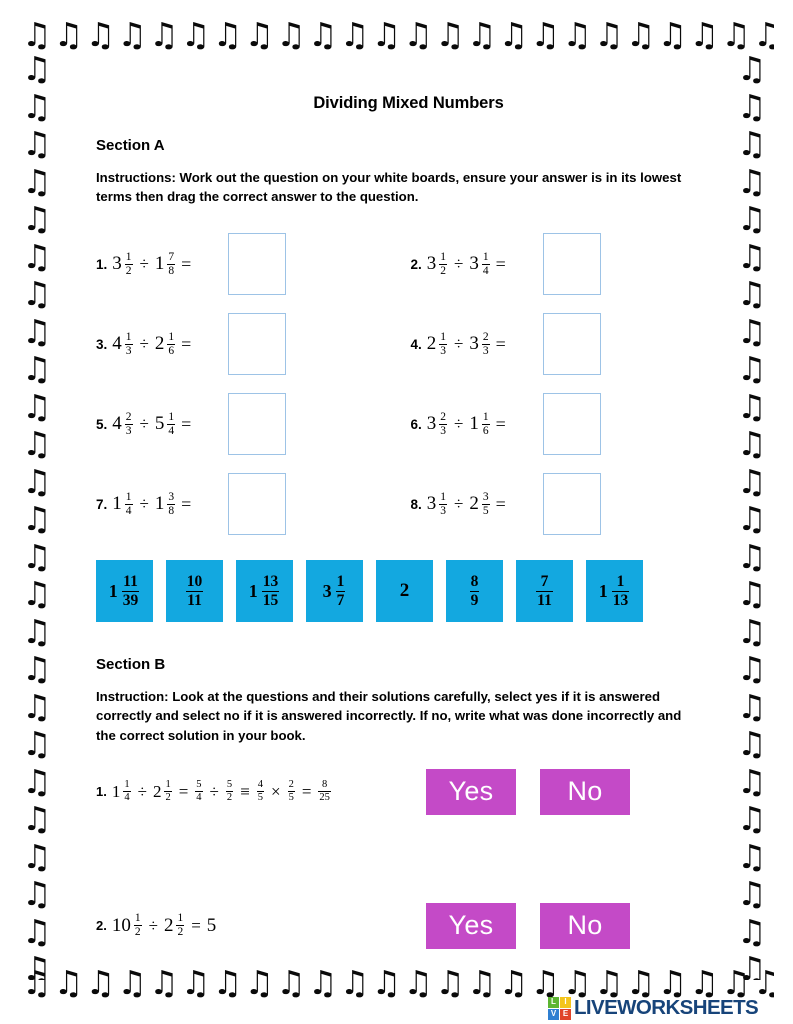 Image resolution: width=793 pixels, height=1024 pixels. Describe the element at coordinates (260, 791) in the screenshot. I see `fraction-term: 45` at that location.